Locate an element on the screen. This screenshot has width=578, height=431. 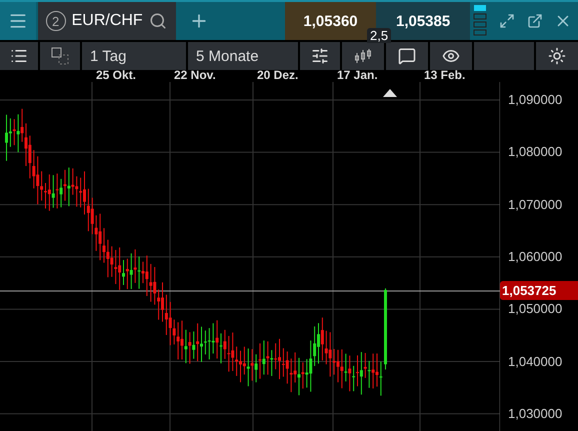
price-axis-label: 1,050000 is located at coordinates (535, 308).